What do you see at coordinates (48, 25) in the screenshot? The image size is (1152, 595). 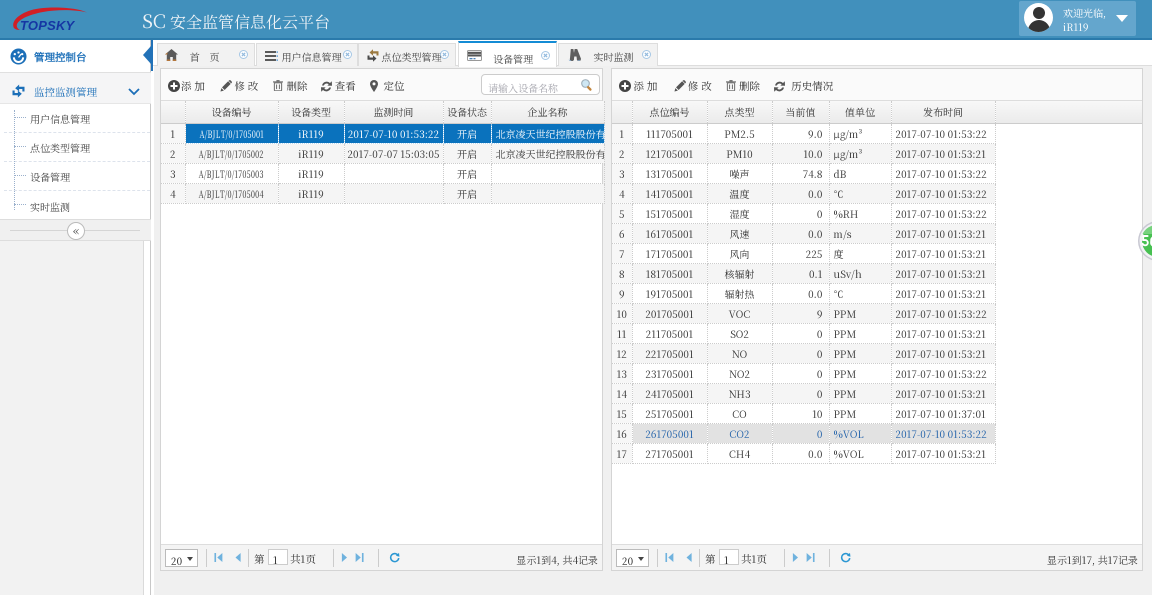 I see `svg-text: TOPSKY` at bounding box center [48, 25].